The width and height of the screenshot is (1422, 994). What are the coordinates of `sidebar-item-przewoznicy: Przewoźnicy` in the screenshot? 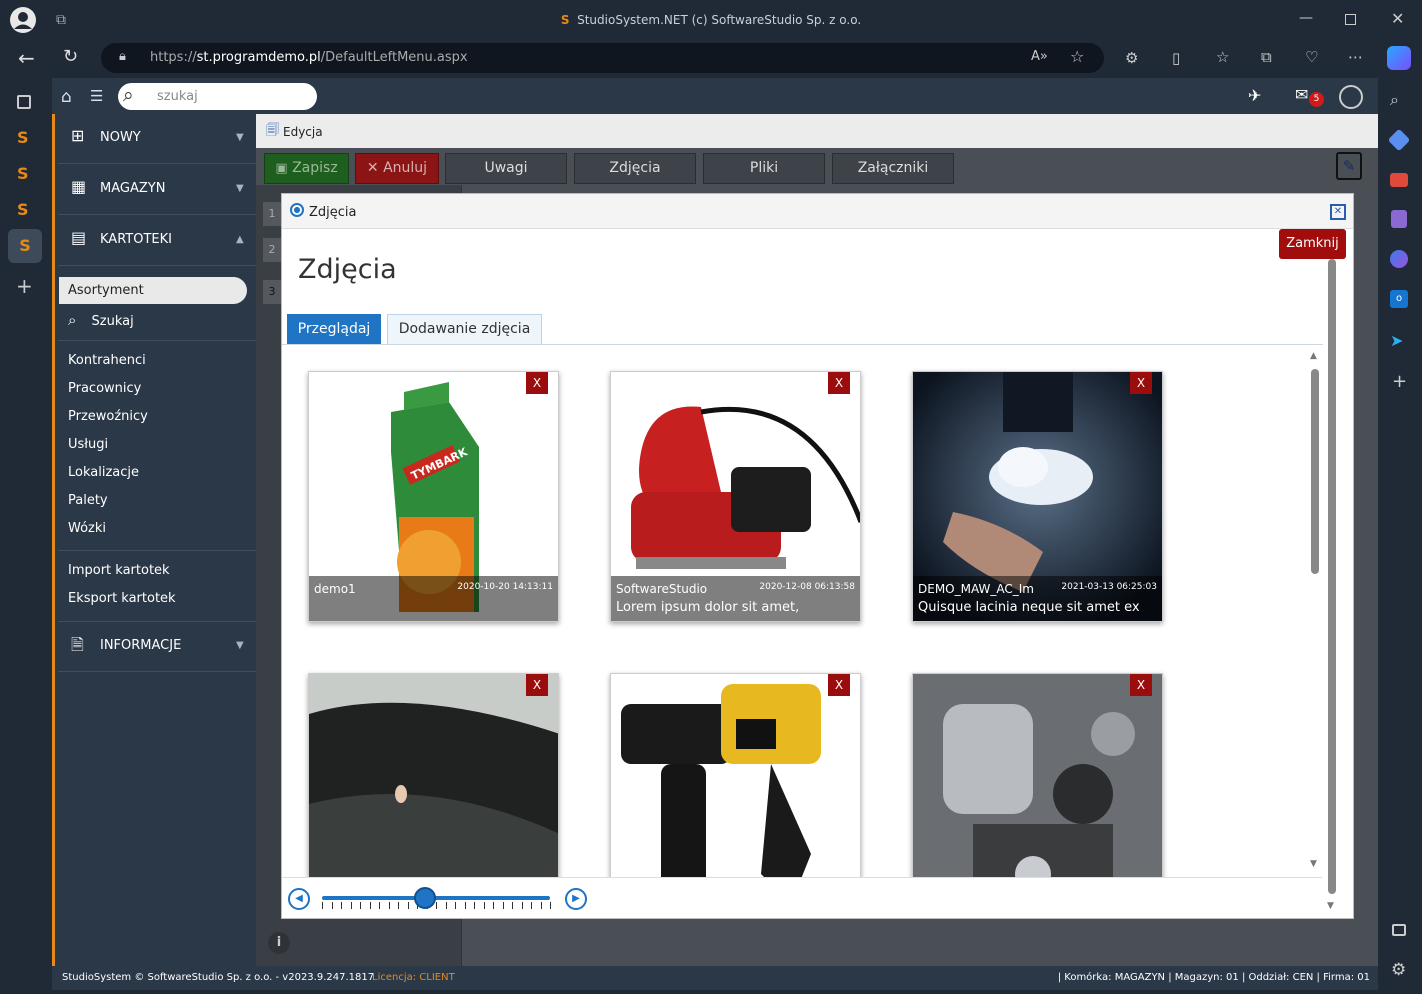 It's located at (108, 416).